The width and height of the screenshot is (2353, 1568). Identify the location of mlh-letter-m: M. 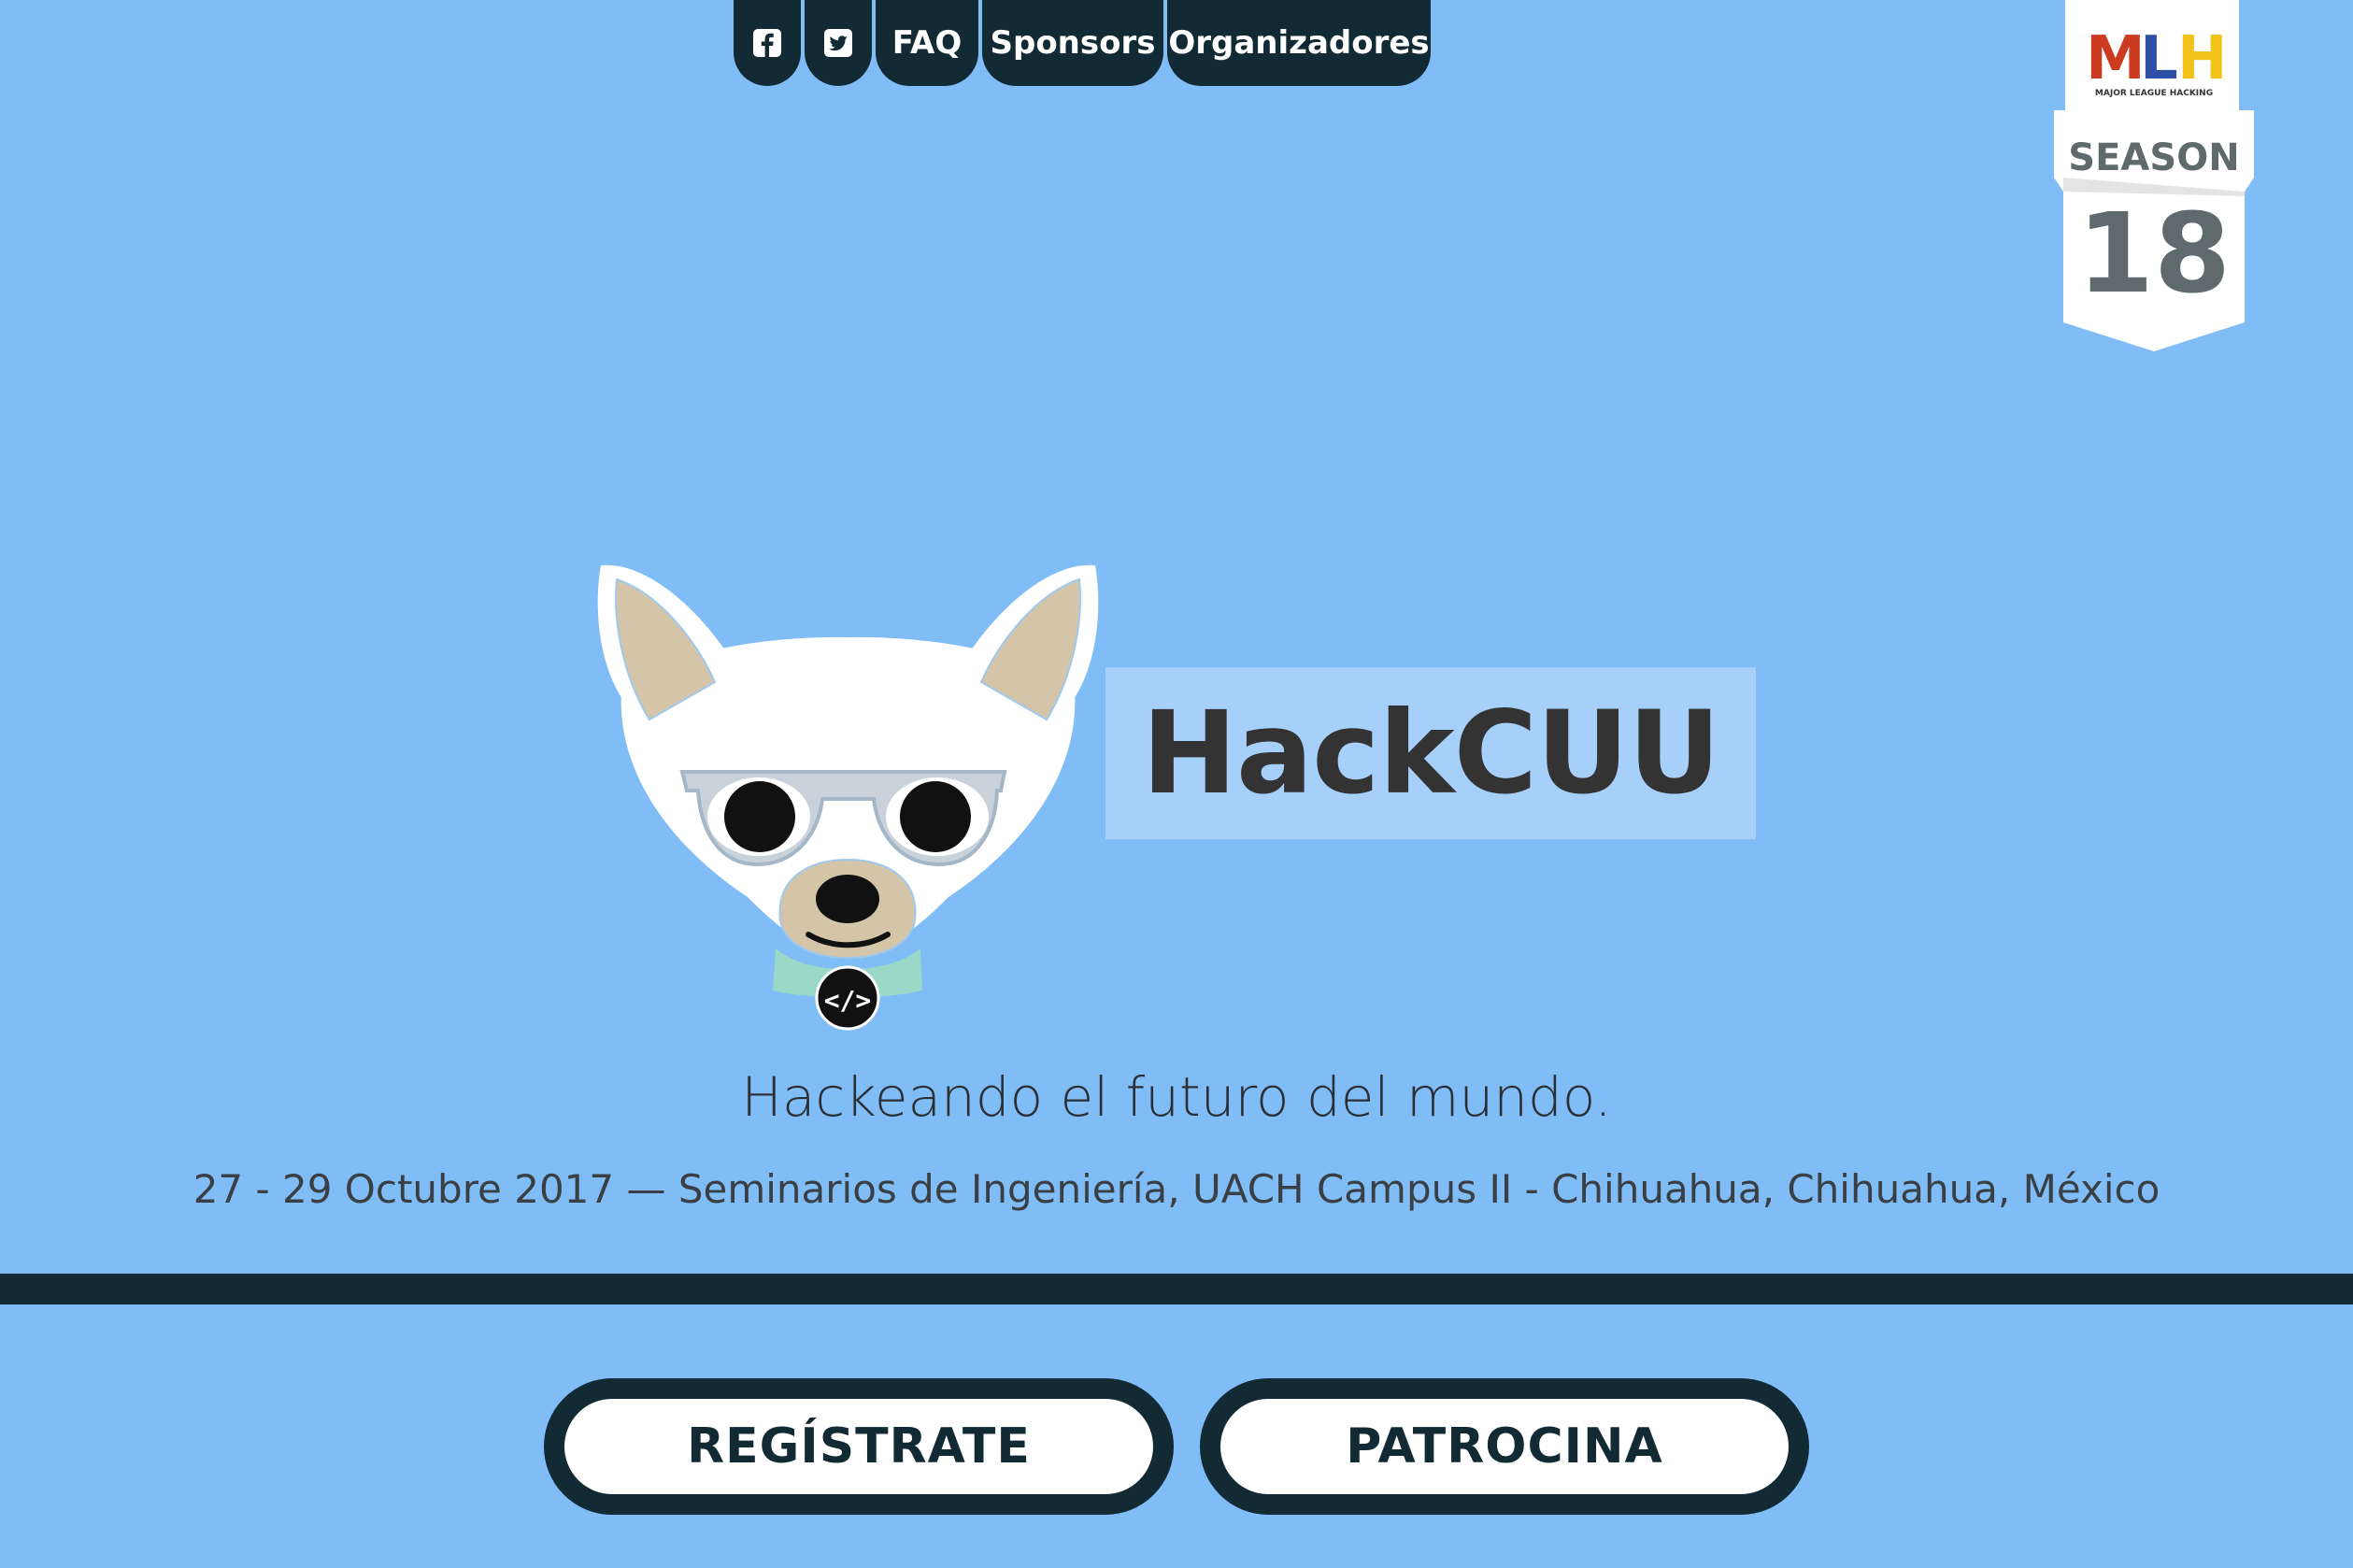
(2116, 59).